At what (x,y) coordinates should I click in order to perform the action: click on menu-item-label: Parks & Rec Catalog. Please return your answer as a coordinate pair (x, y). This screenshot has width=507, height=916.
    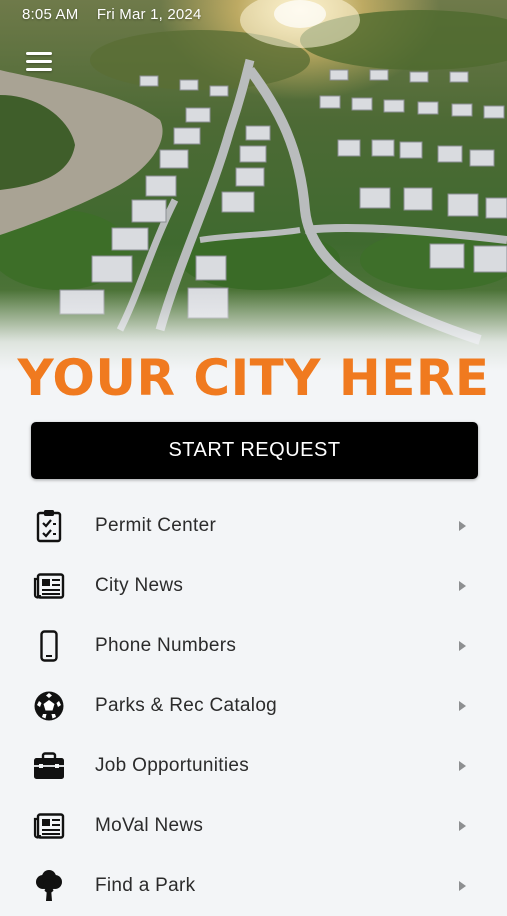
    Looking at the image, I should click on (186, 705).